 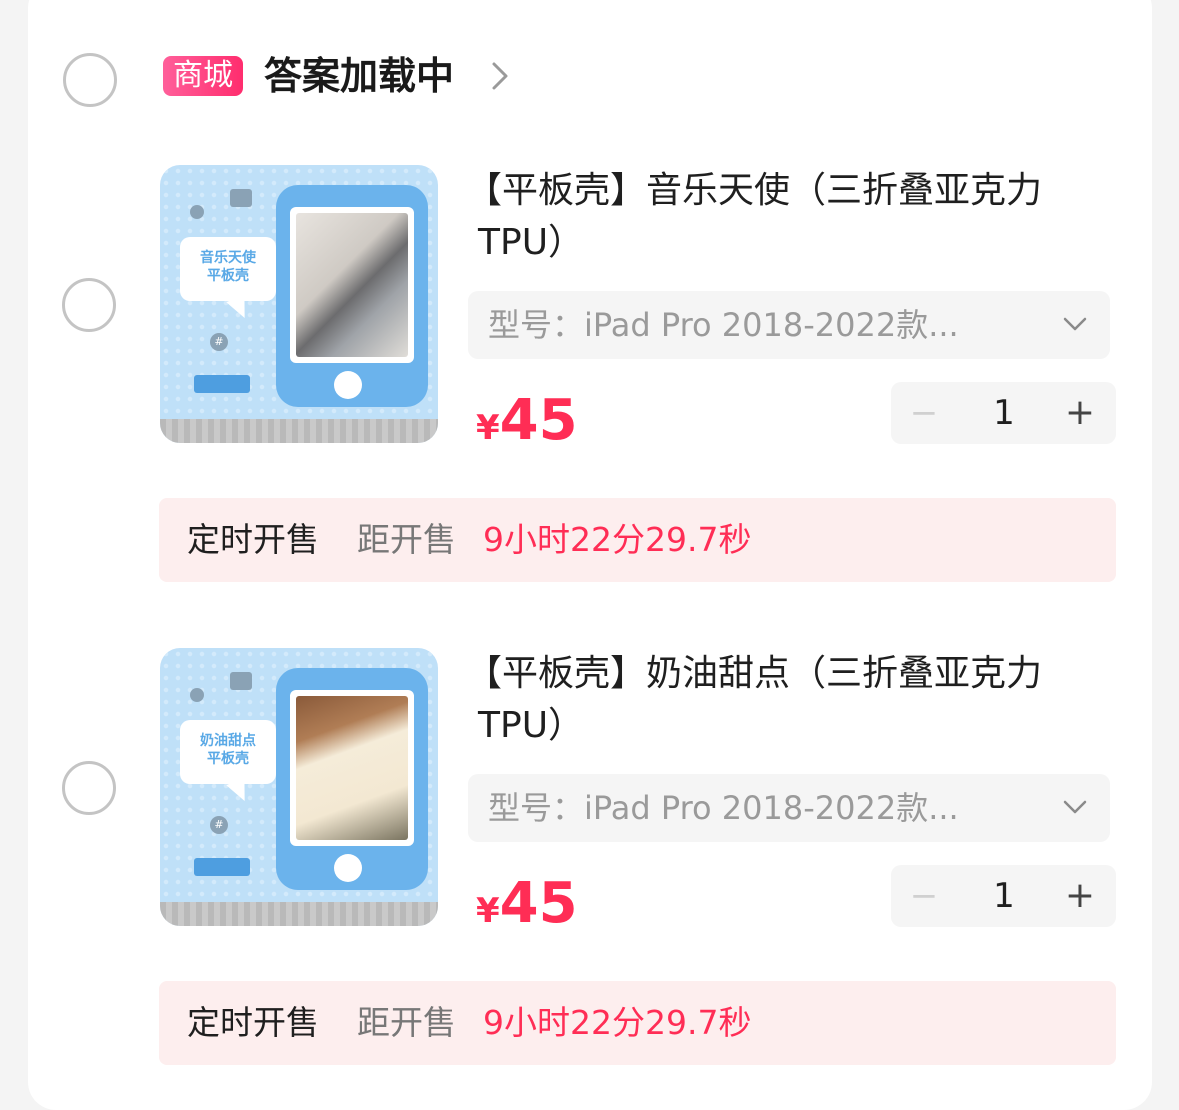 What do you see at coordinates (228, 741) in the screenshot?
I see `thumb-caption: 奶油甜点` at bounding box center [228, 741].